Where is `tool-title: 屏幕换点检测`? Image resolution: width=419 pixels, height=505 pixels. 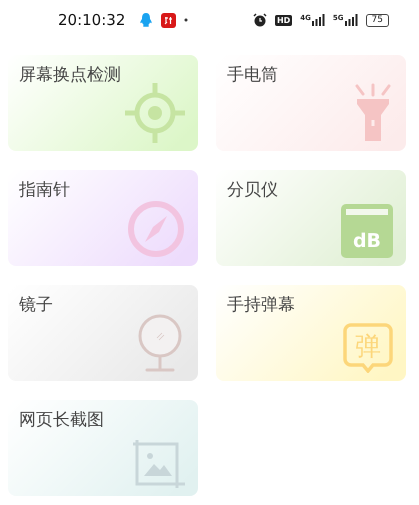 tool-title: 屏幕换点检测 is located at coordinates (70, 75).